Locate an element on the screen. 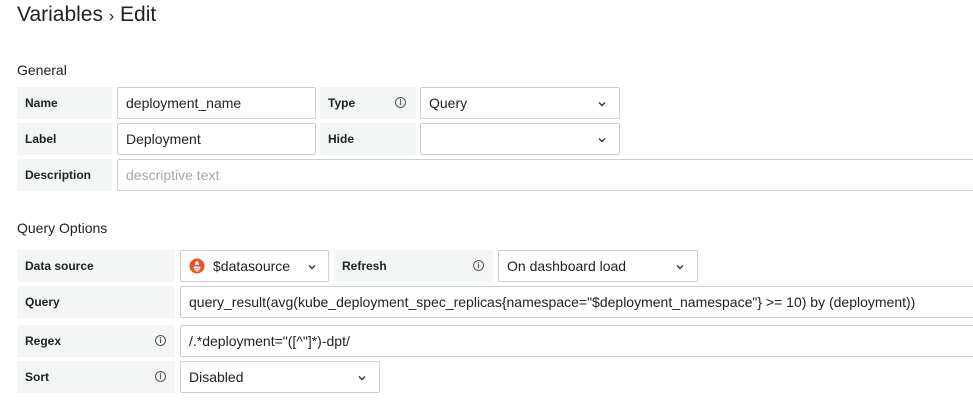 Image resolution: width=973 pixels, height=406 pixels. description-placeholder: descriptive text is located at coordinates (173, 175).